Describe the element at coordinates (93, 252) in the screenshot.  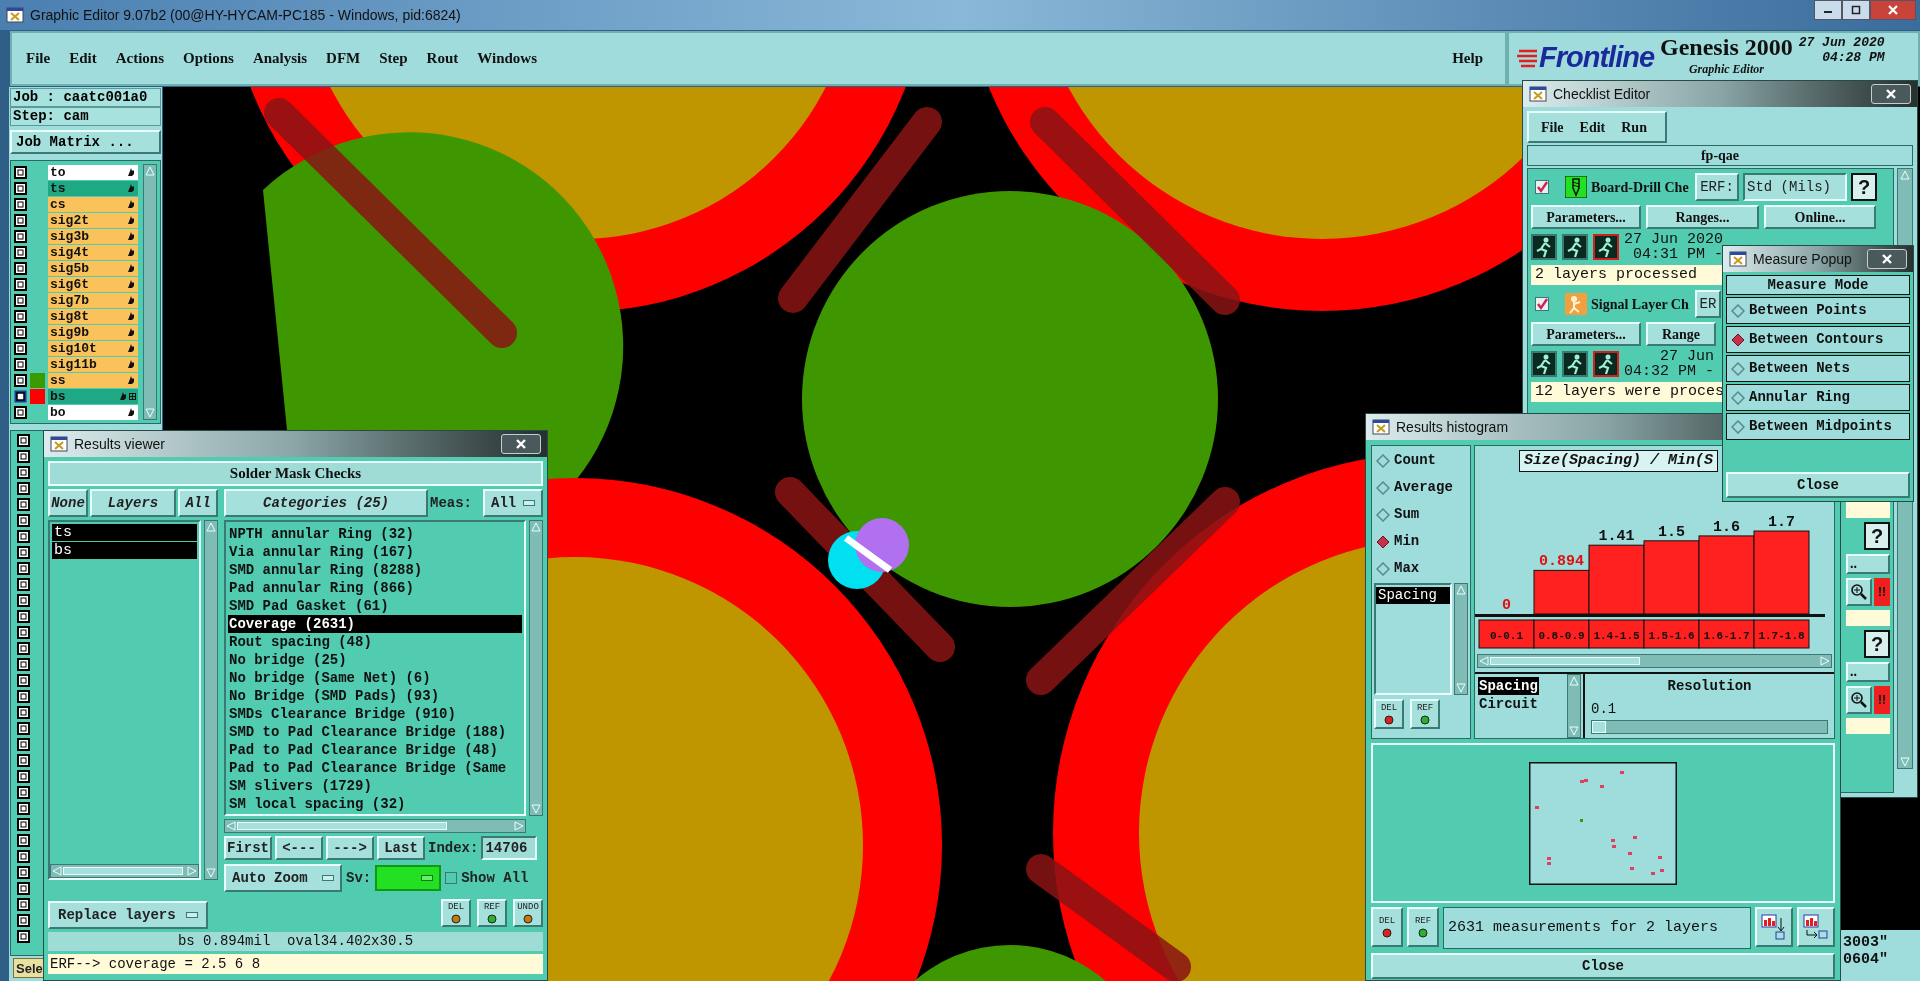
I see `layer-name: sig4t` at that location.